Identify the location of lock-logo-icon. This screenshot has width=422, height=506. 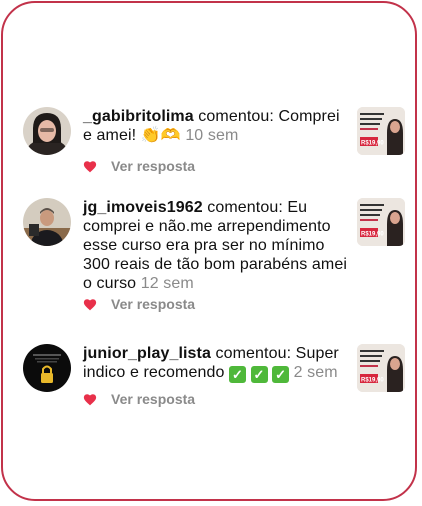
(47, 368).